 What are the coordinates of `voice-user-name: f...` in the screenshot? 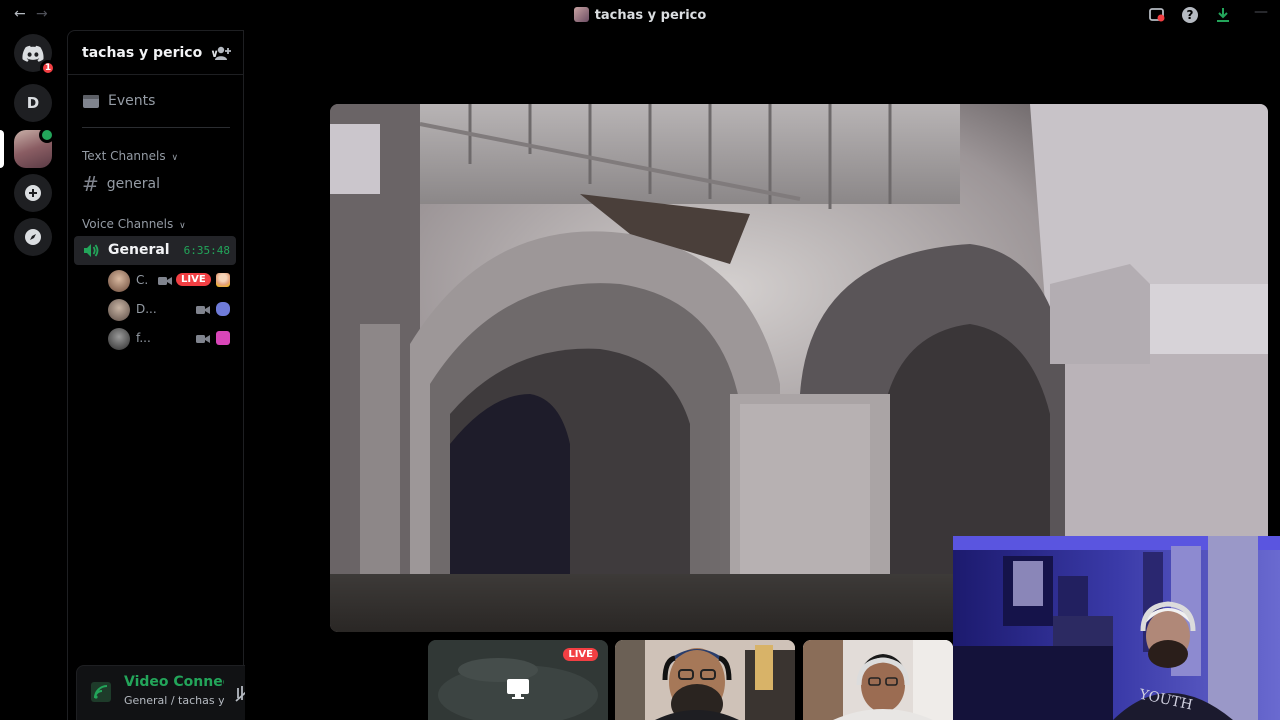 It's located at (143, 338).